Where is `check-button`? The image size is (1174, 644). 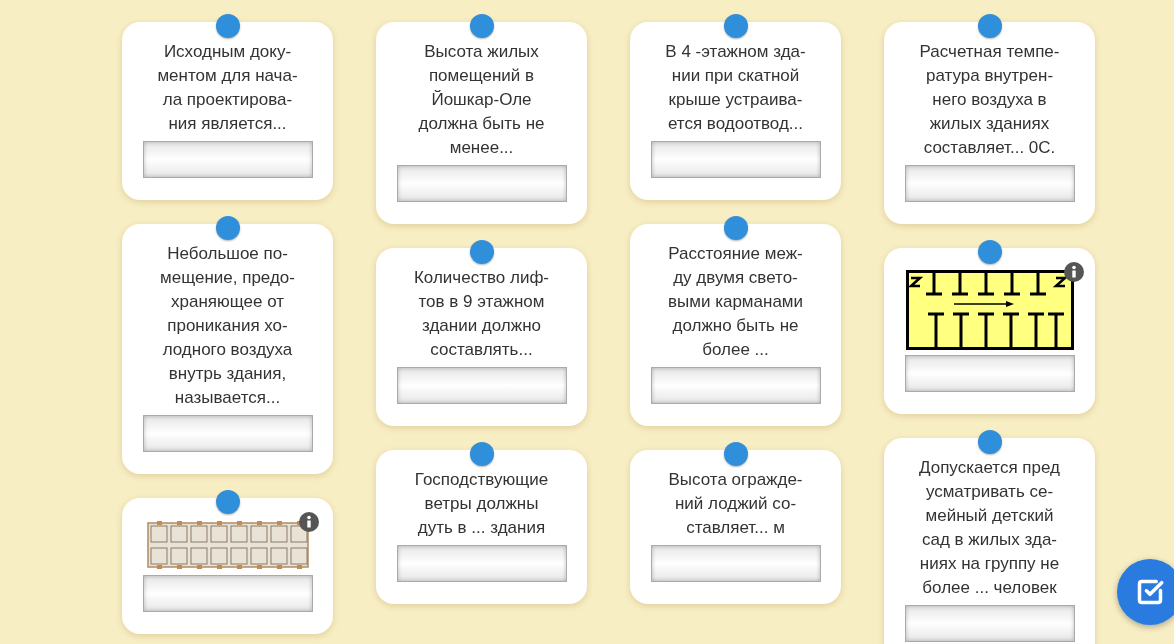 check-button is located at coordinates (1145, 592).